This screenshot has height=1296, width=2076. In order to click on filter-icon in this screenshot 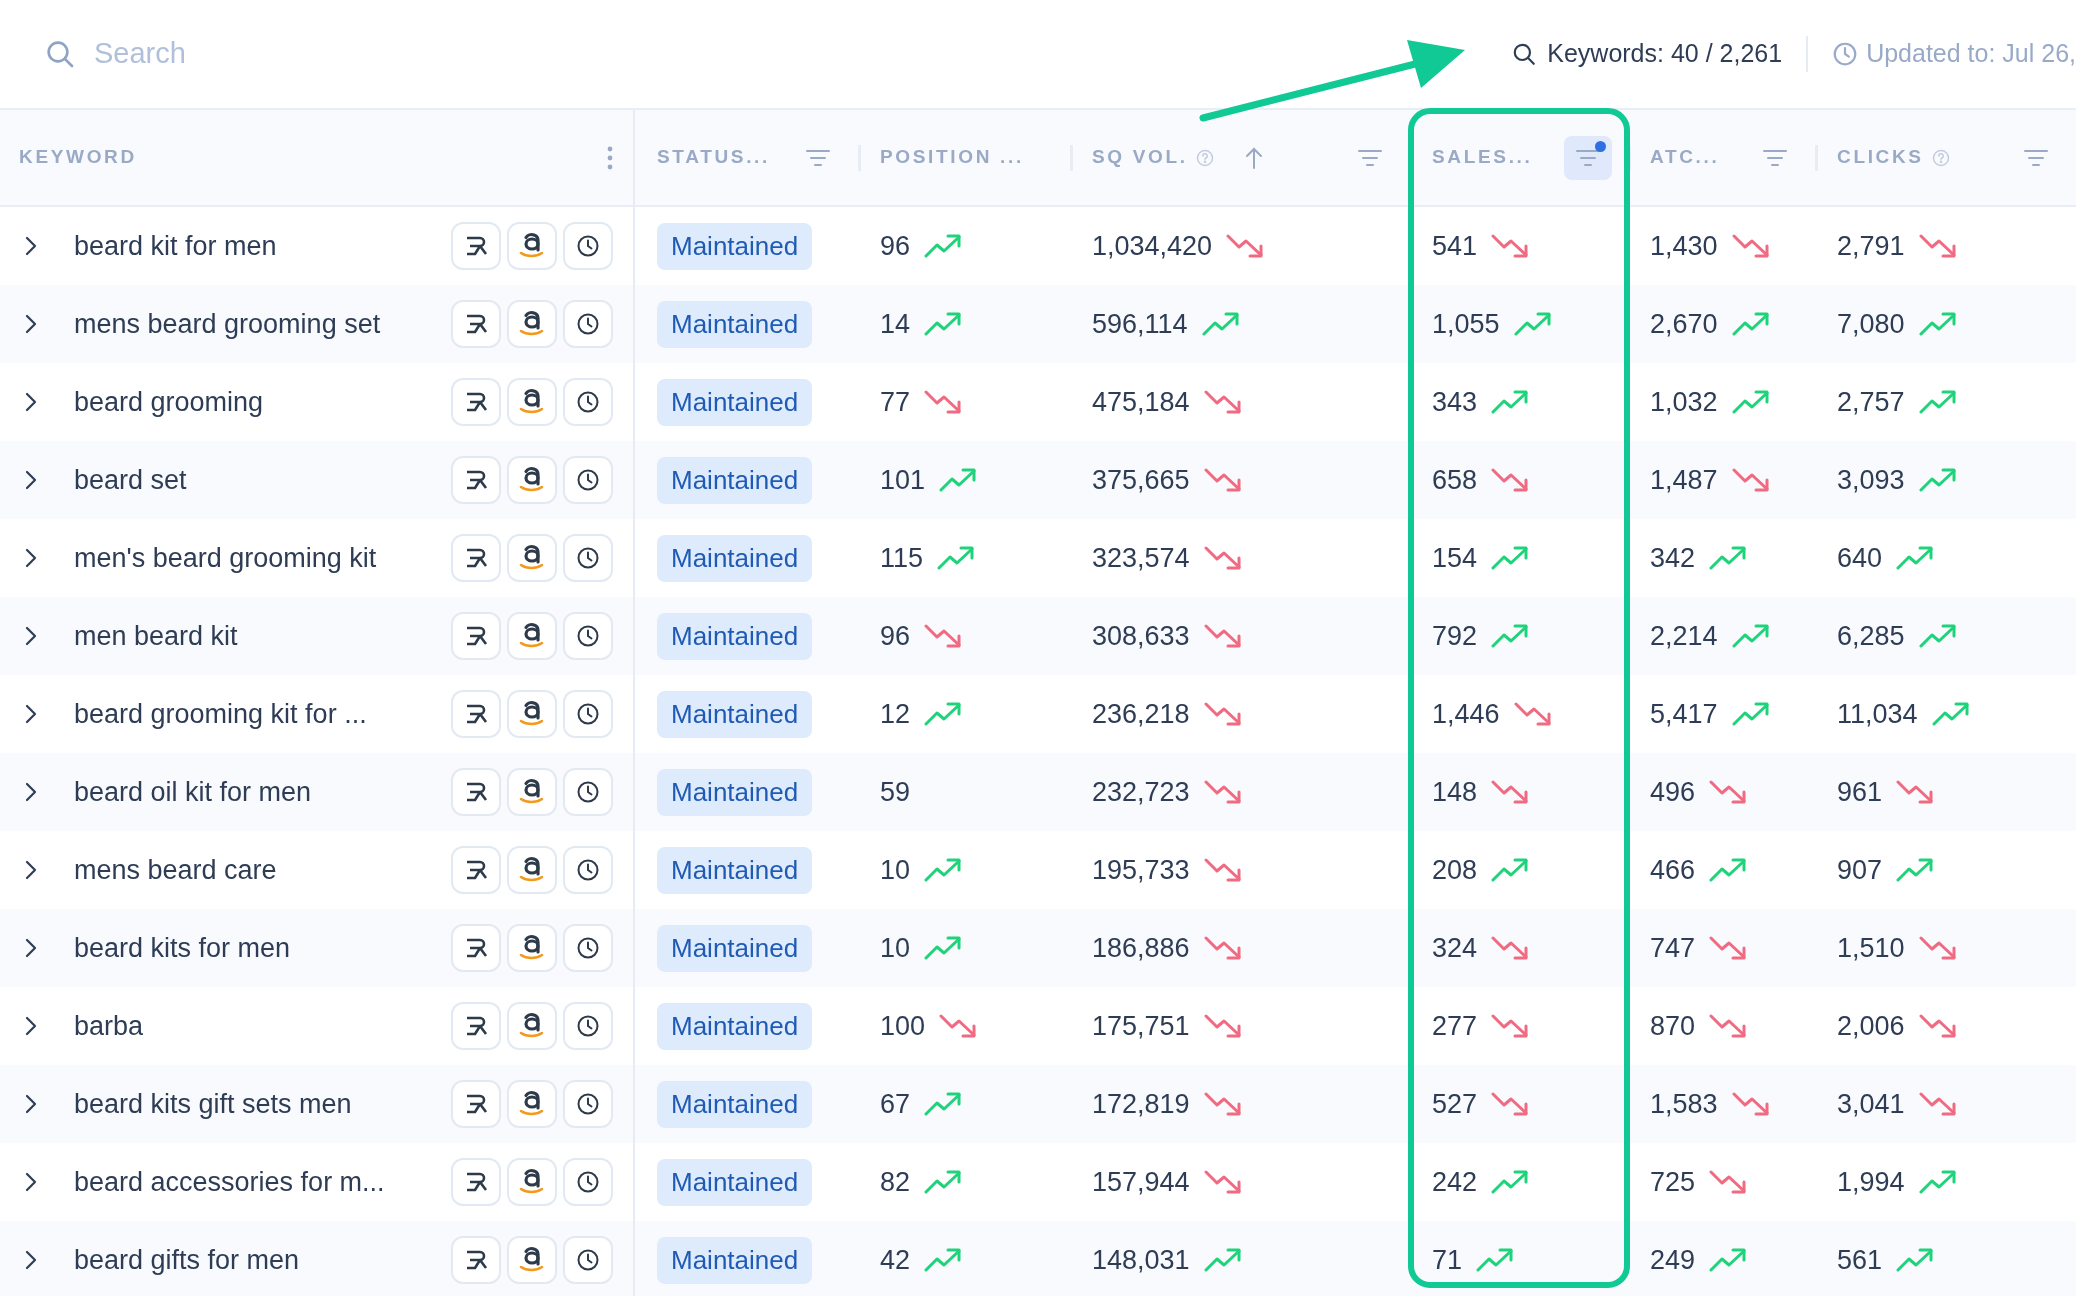, I will do `click(1775, 157)`.